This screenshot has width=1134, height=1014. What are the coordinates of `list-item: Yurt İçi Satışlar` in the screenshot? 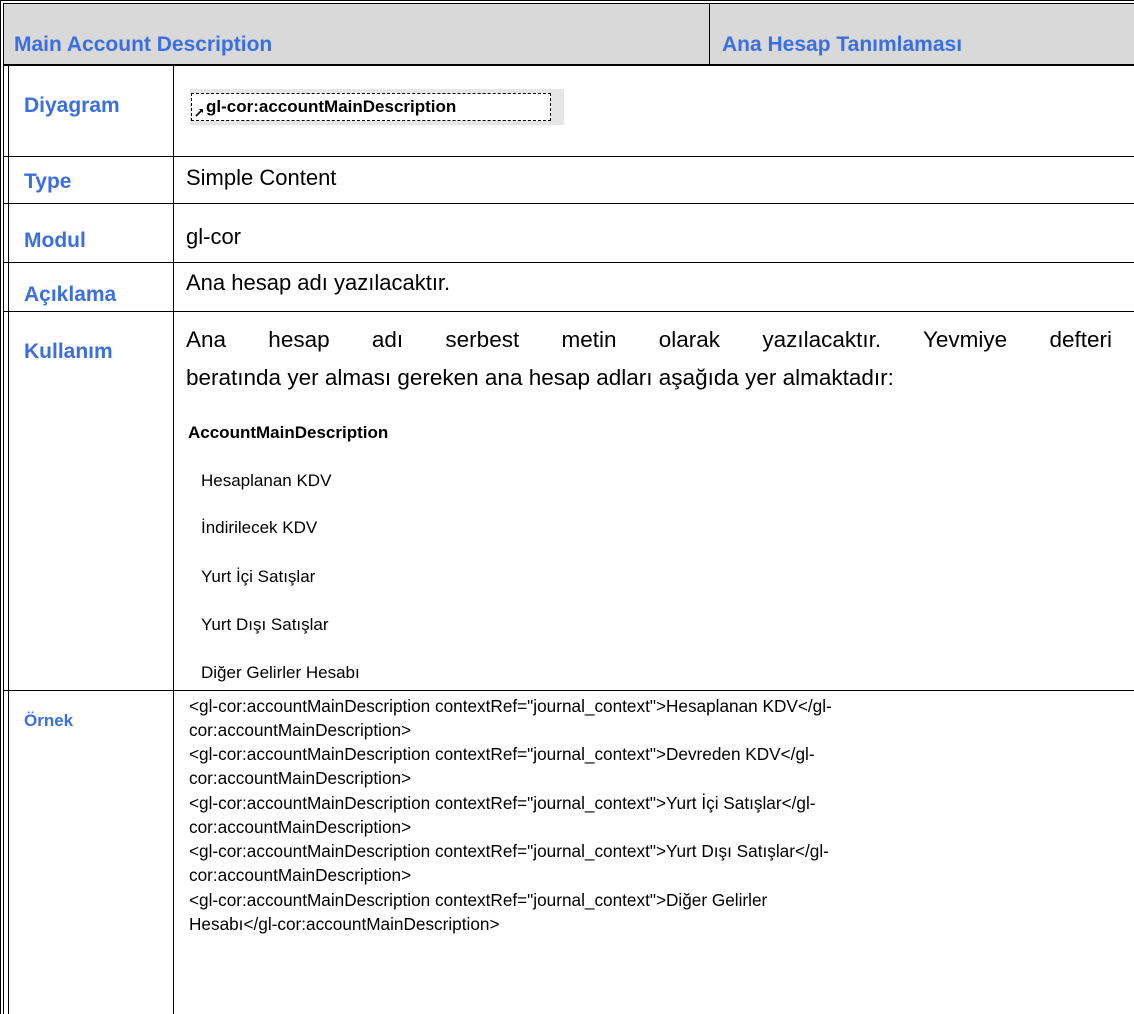 It's located at (258, 576).